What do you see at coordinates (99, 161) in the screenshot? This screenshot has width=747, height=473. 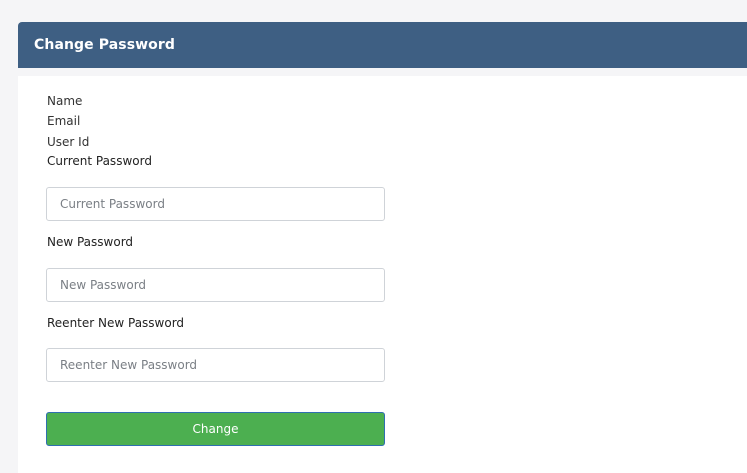 I see `current-password-label: Current Password` at bounding box center [99, 161].